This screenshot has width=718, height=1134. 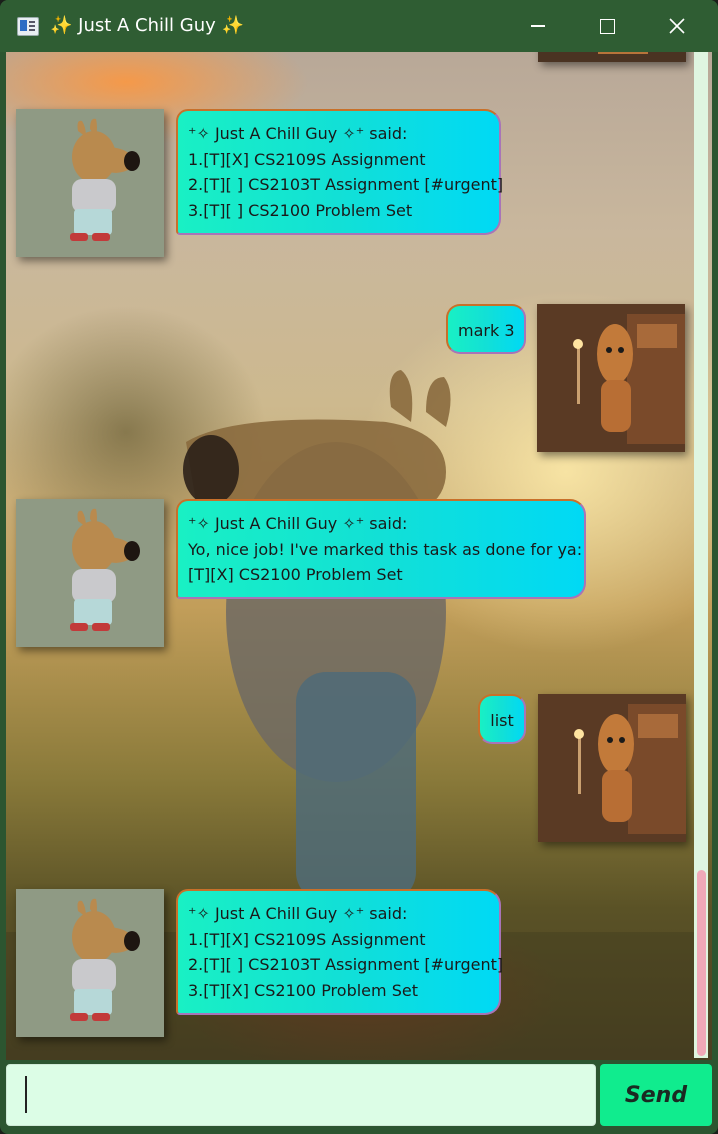 What do you see at coordinates (359, 26) in the screenshot?
I see `title-bar: ✨ Just A Chill Guy ✨` at bounding box center [359, 26].